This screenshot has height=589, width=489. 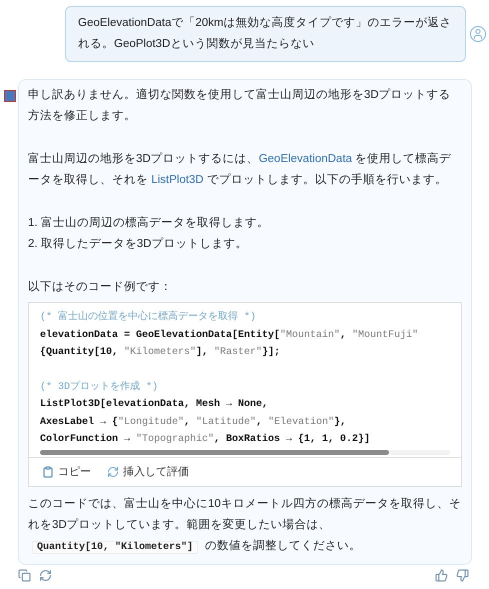 What do you see at coordinates (10, 96) in the screenshot?
I see `assistant-icon` at bounding box center [10, 96].